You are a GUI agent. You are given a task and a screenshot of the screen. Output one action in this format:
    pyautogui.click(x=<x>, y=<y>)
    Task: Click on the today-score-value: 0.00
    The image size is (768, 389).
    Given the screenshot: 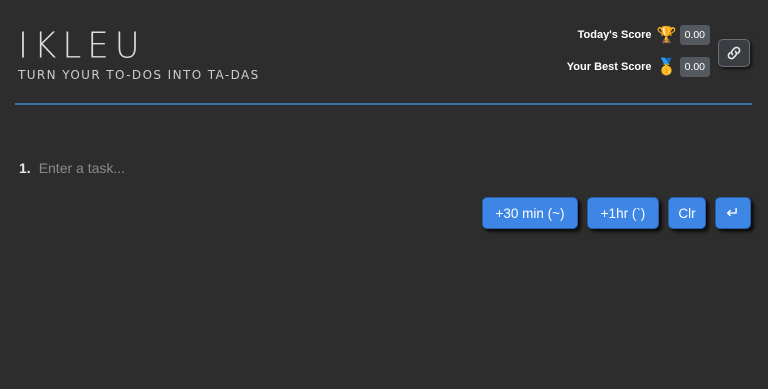 What is the action you would take?
    pyautogui.click(x=694, y=35)
    